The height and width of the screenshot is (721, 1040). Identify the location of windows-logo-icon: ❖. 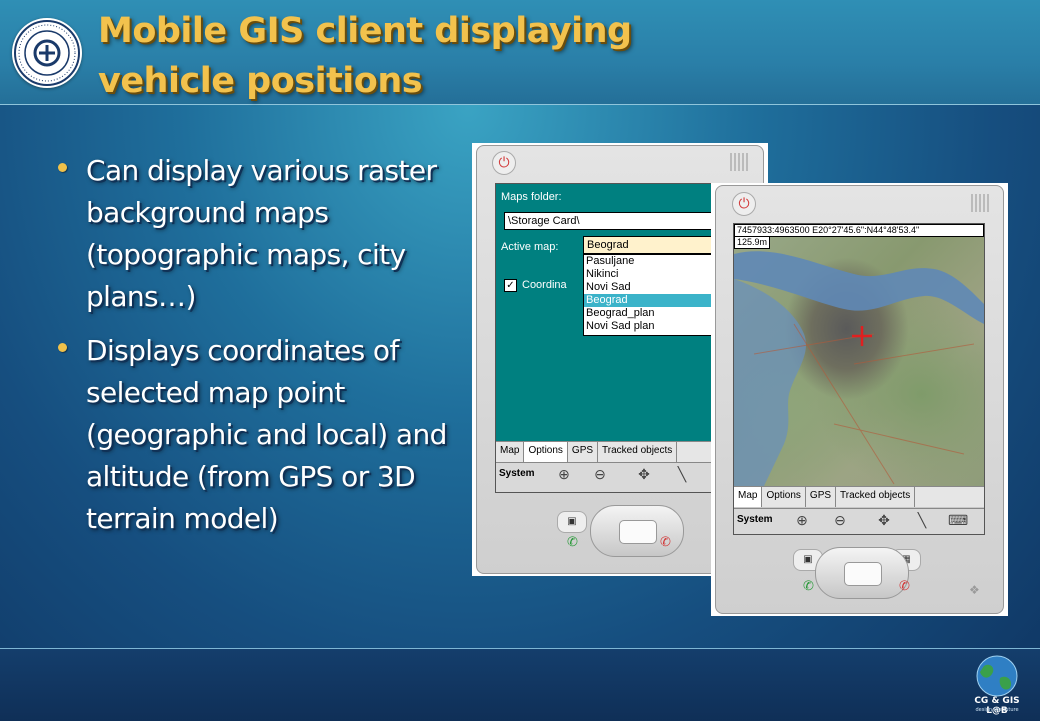
(974, 590).